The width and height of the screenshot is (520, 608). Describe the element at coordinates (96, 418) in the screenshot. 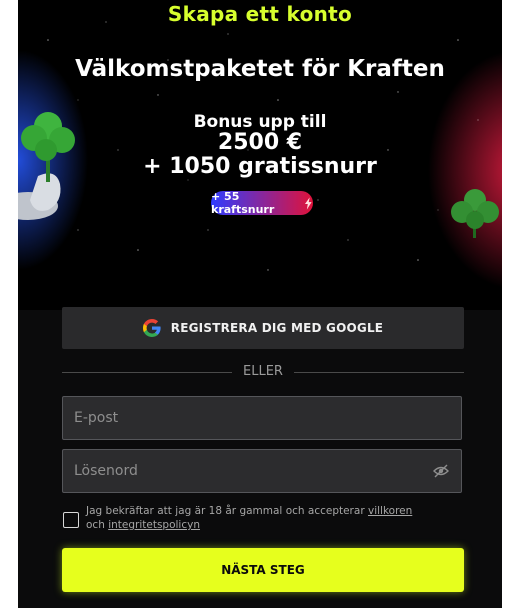

I see `email-placeholder: E-post` at that location.